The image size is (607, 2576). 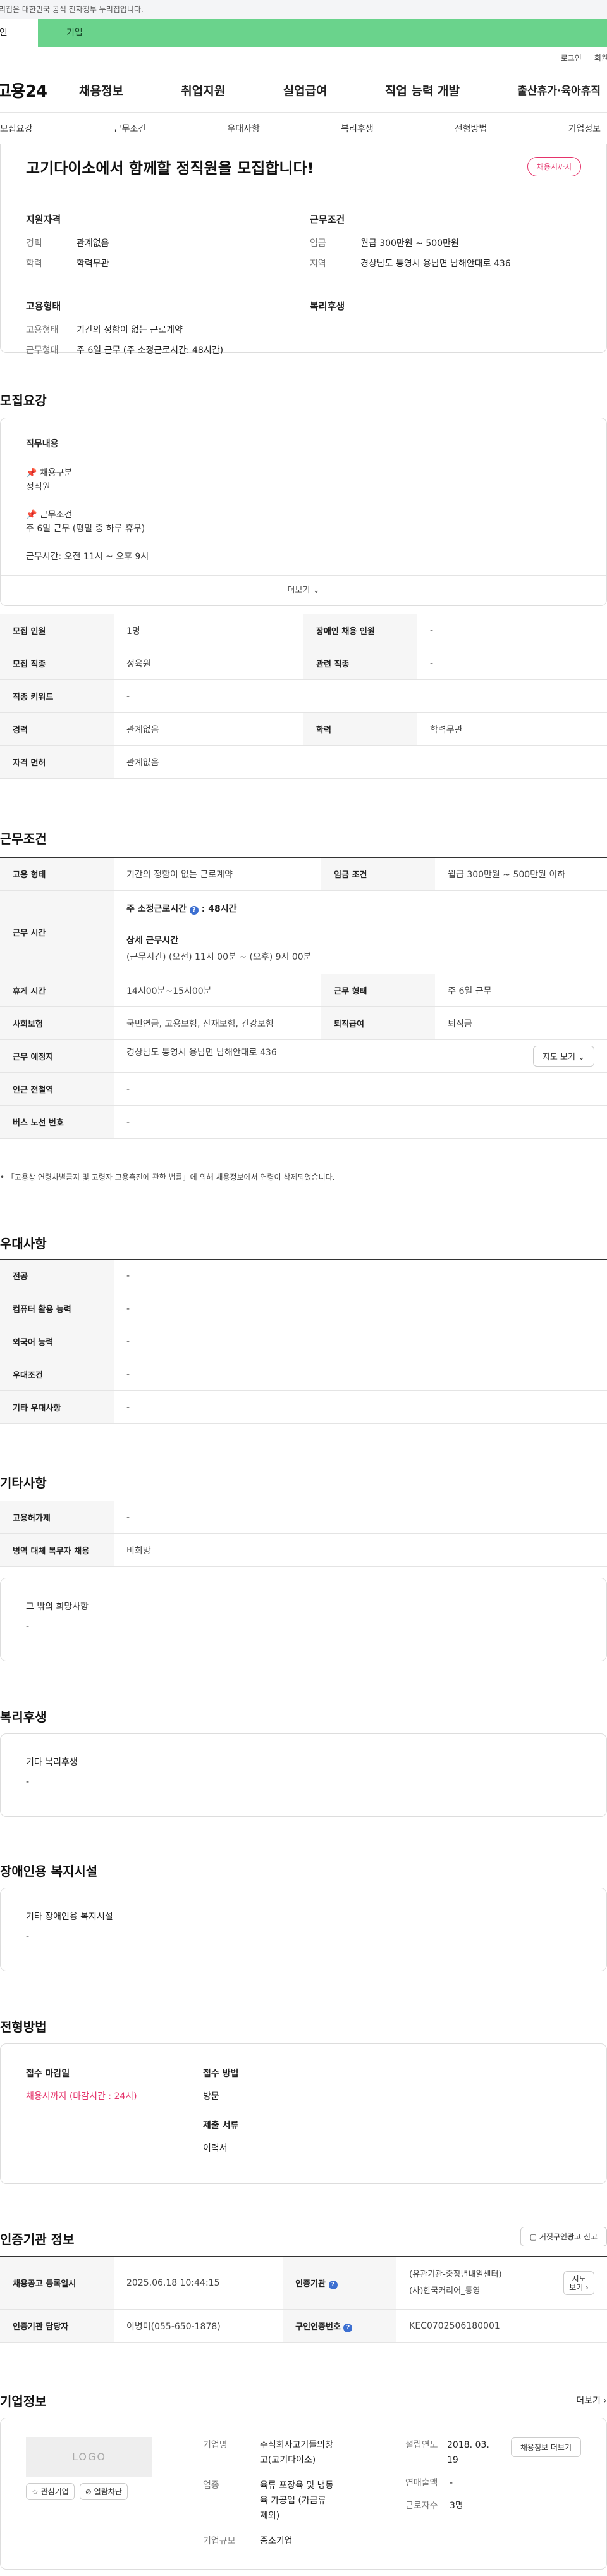 I want to click on duty-more-button: 더보기 ⌄, so click(x=303, y=590).